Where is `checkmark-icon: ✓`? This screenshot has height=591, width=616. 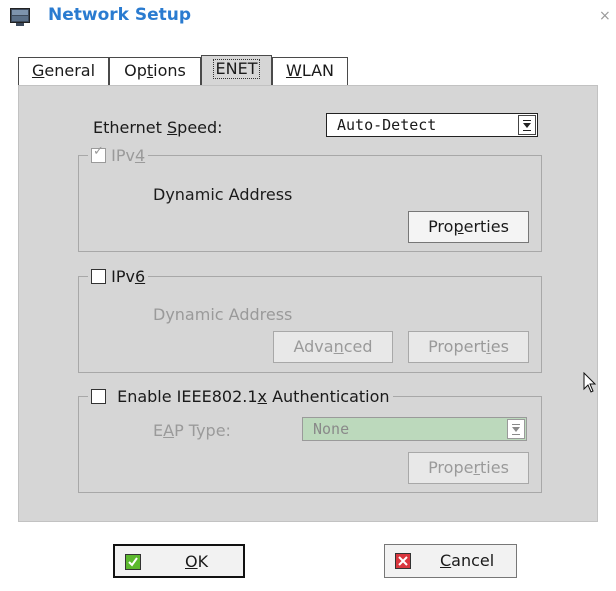
checkmark-icon: ✓ is located at coordinates (98, 151).